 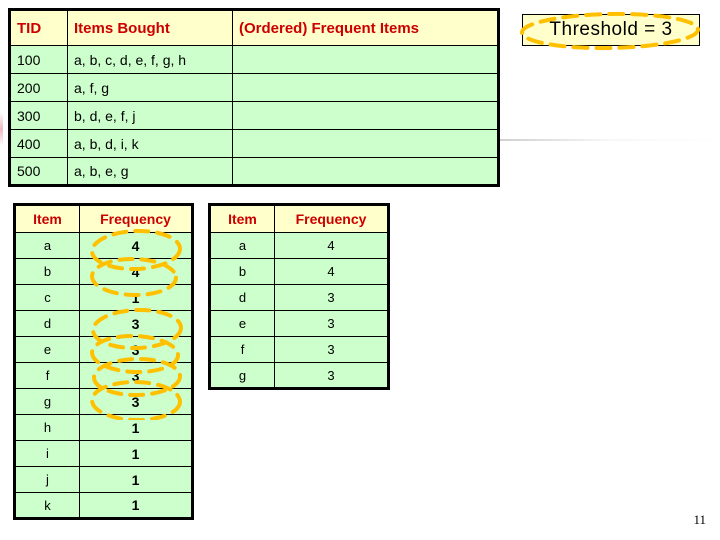 What do you see at coordinates (150, 115) in the screenshot?
I see `cell-items-bought: b, d, e, f, j` at bounding box center [150, 115].